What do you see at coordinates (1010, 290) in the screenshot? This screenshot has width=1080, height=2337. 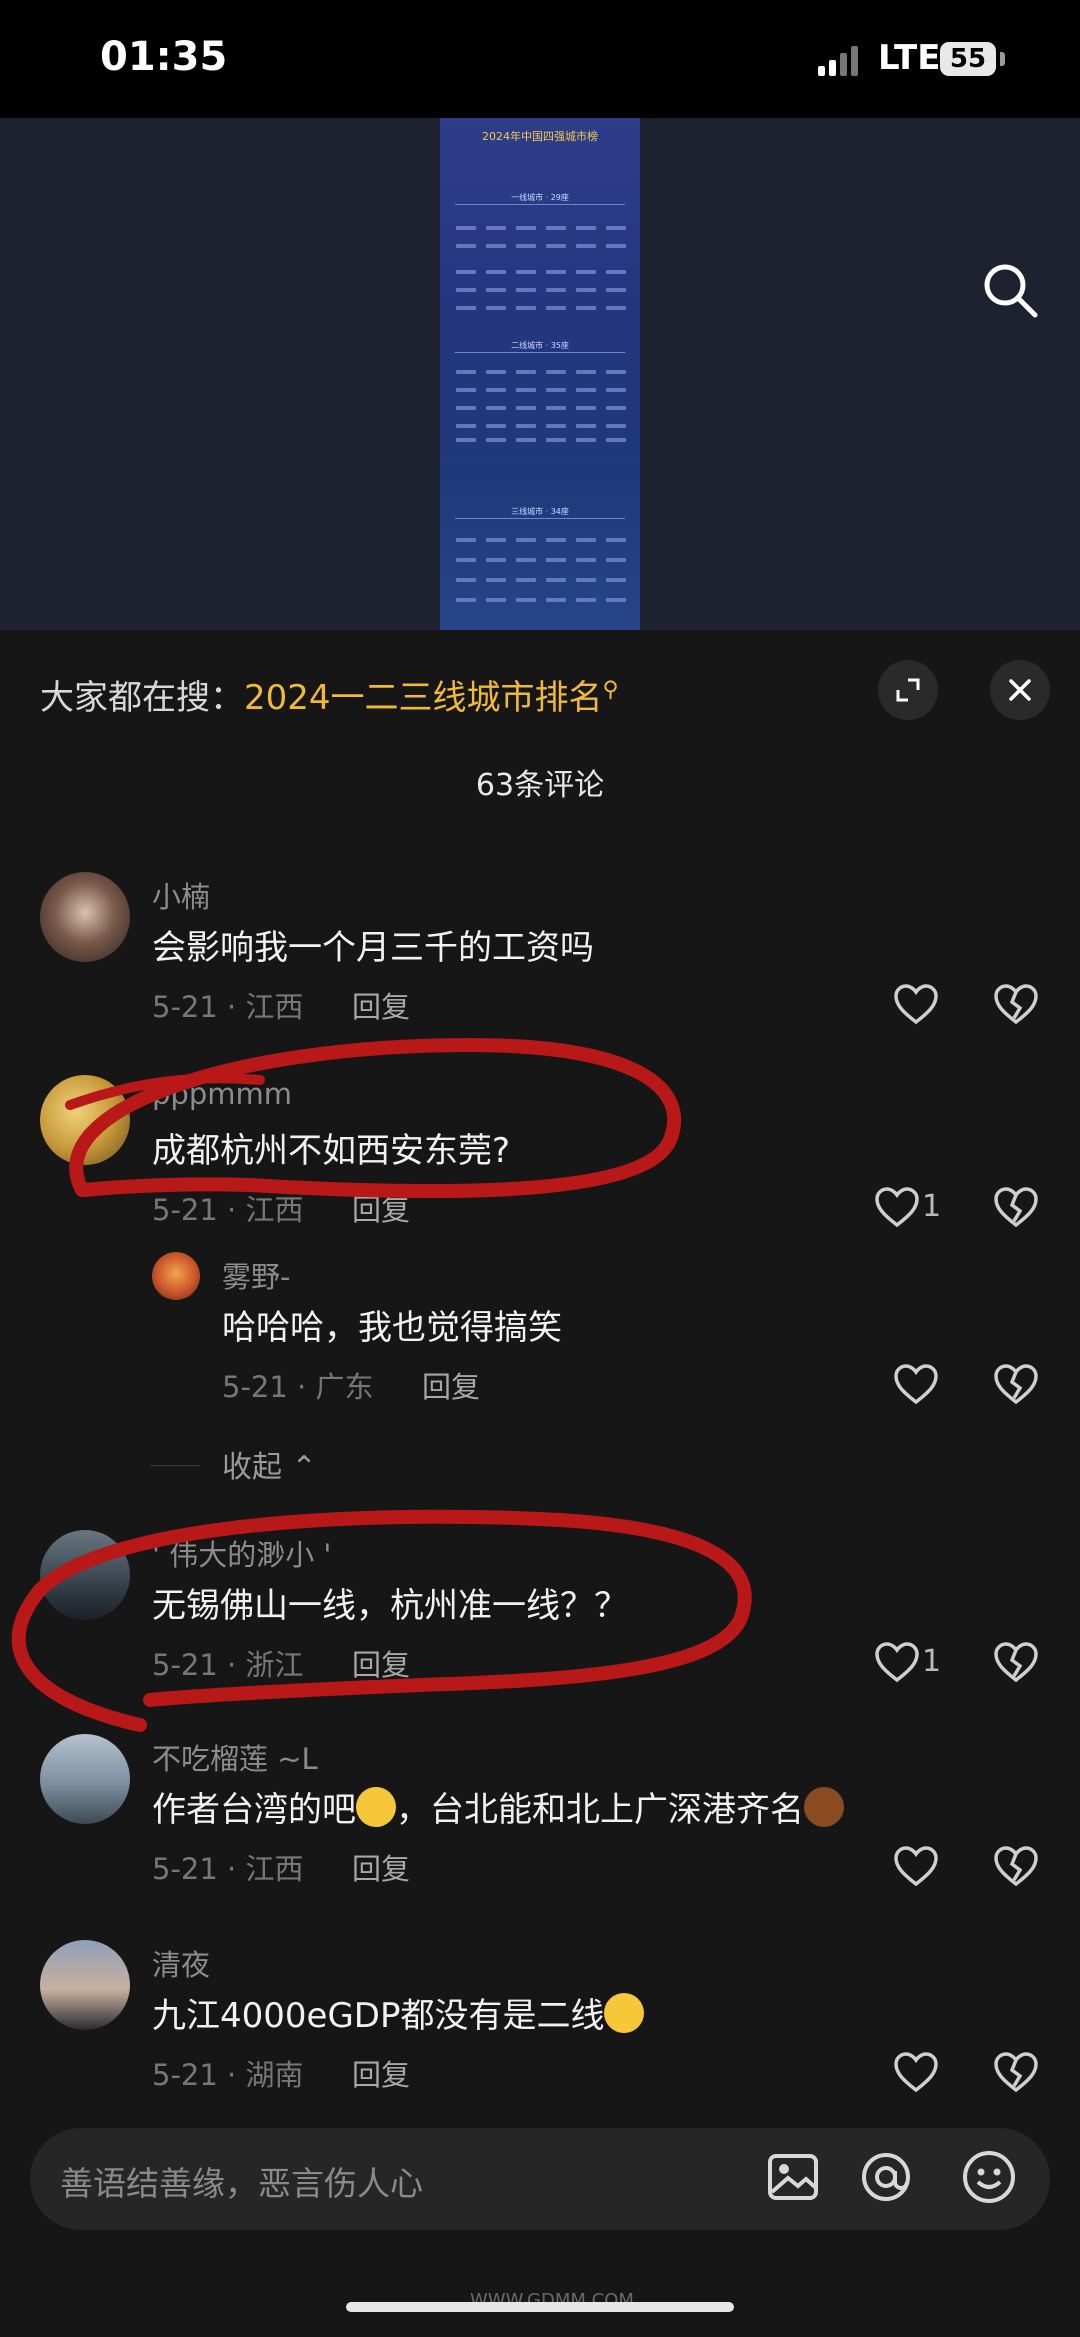 I see `search-icon` at bounding box center [1010, 290].